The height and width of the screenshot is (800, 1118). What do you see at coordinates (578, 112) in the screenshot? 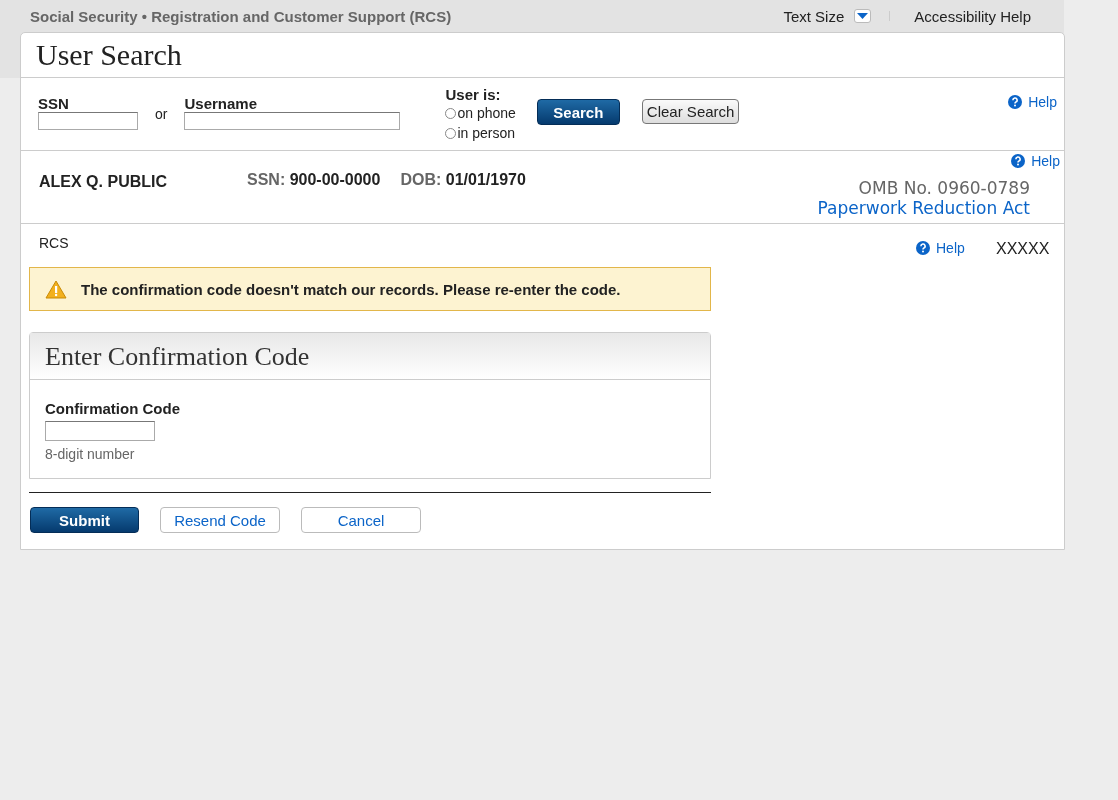
I see `search-button: Search` at bounding box center [578, 112].